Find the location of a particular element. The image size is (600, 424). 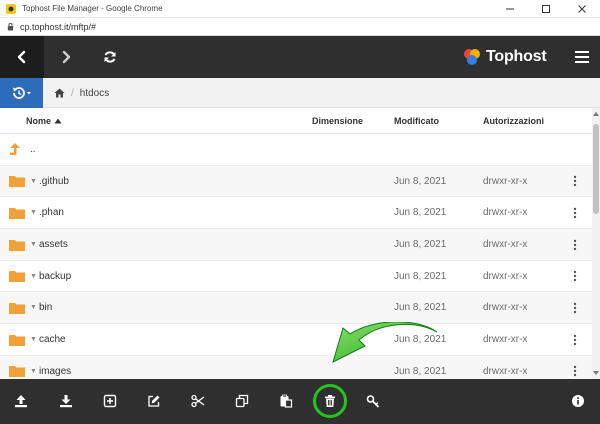

download-icon is located at coordinates (66, 401).